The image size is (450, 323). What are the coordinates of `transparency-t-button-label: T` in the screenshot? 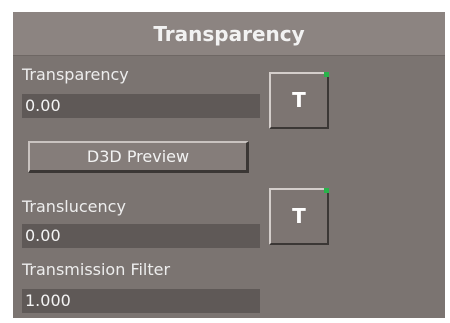 It's located at (299, 100).